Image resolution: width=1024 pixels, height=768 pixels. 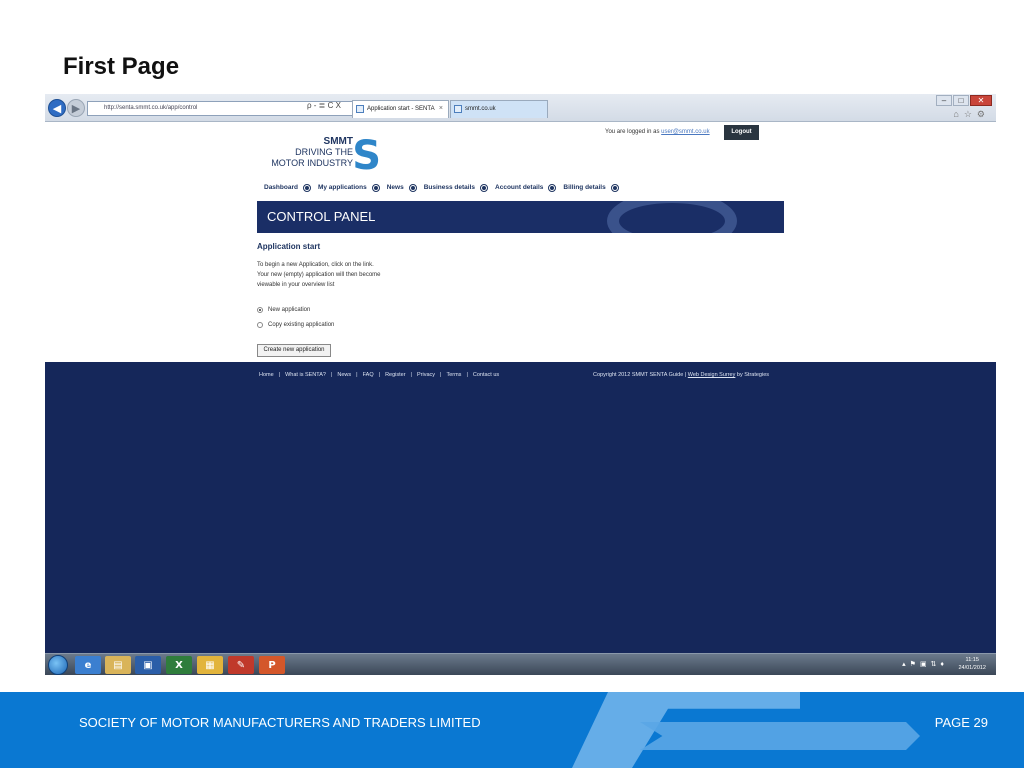 I want to click on nav-account-details: Account details, so click(x=519, y=187).